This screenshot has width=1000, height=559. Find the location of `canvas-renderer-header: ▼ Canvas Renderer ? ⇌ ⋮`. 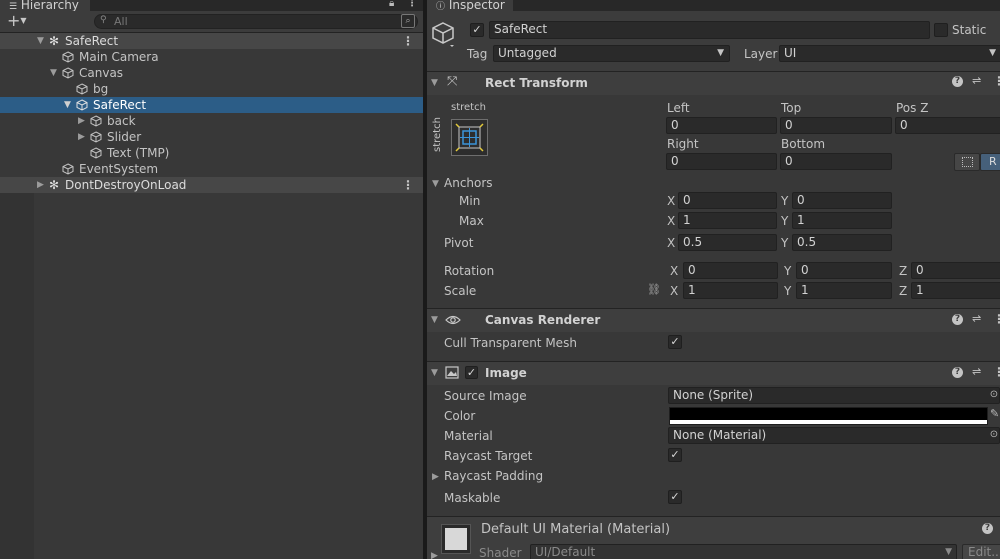

canvas-renderer-header: ▼ Canvas Renderer ? ⇌ ⋮ is located at coordinates (713, 320).